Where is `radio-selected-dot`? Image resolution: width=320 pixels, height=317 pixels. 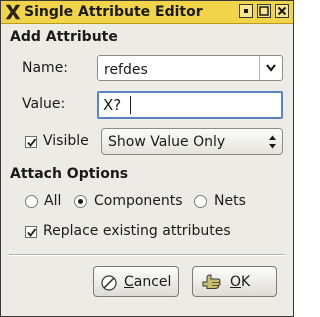 radio-selected-dot is located at coordinates (80, 201).